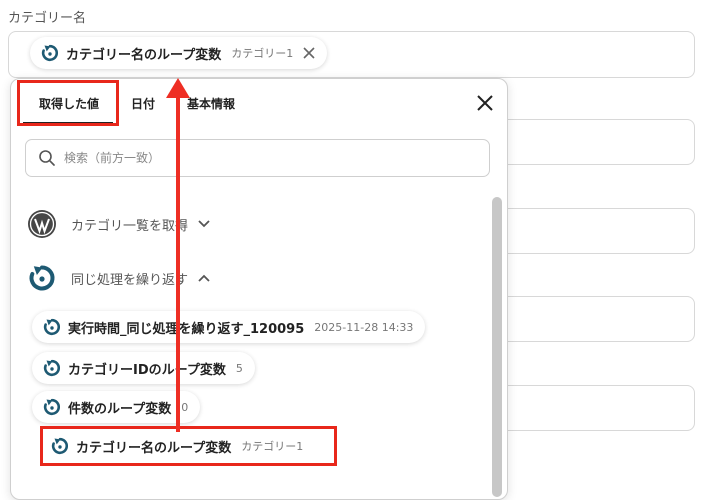  Describe the element at coordinates (364, 327) in the screenshot. I see `item-value: 2025-11-28 14:33` at that location.